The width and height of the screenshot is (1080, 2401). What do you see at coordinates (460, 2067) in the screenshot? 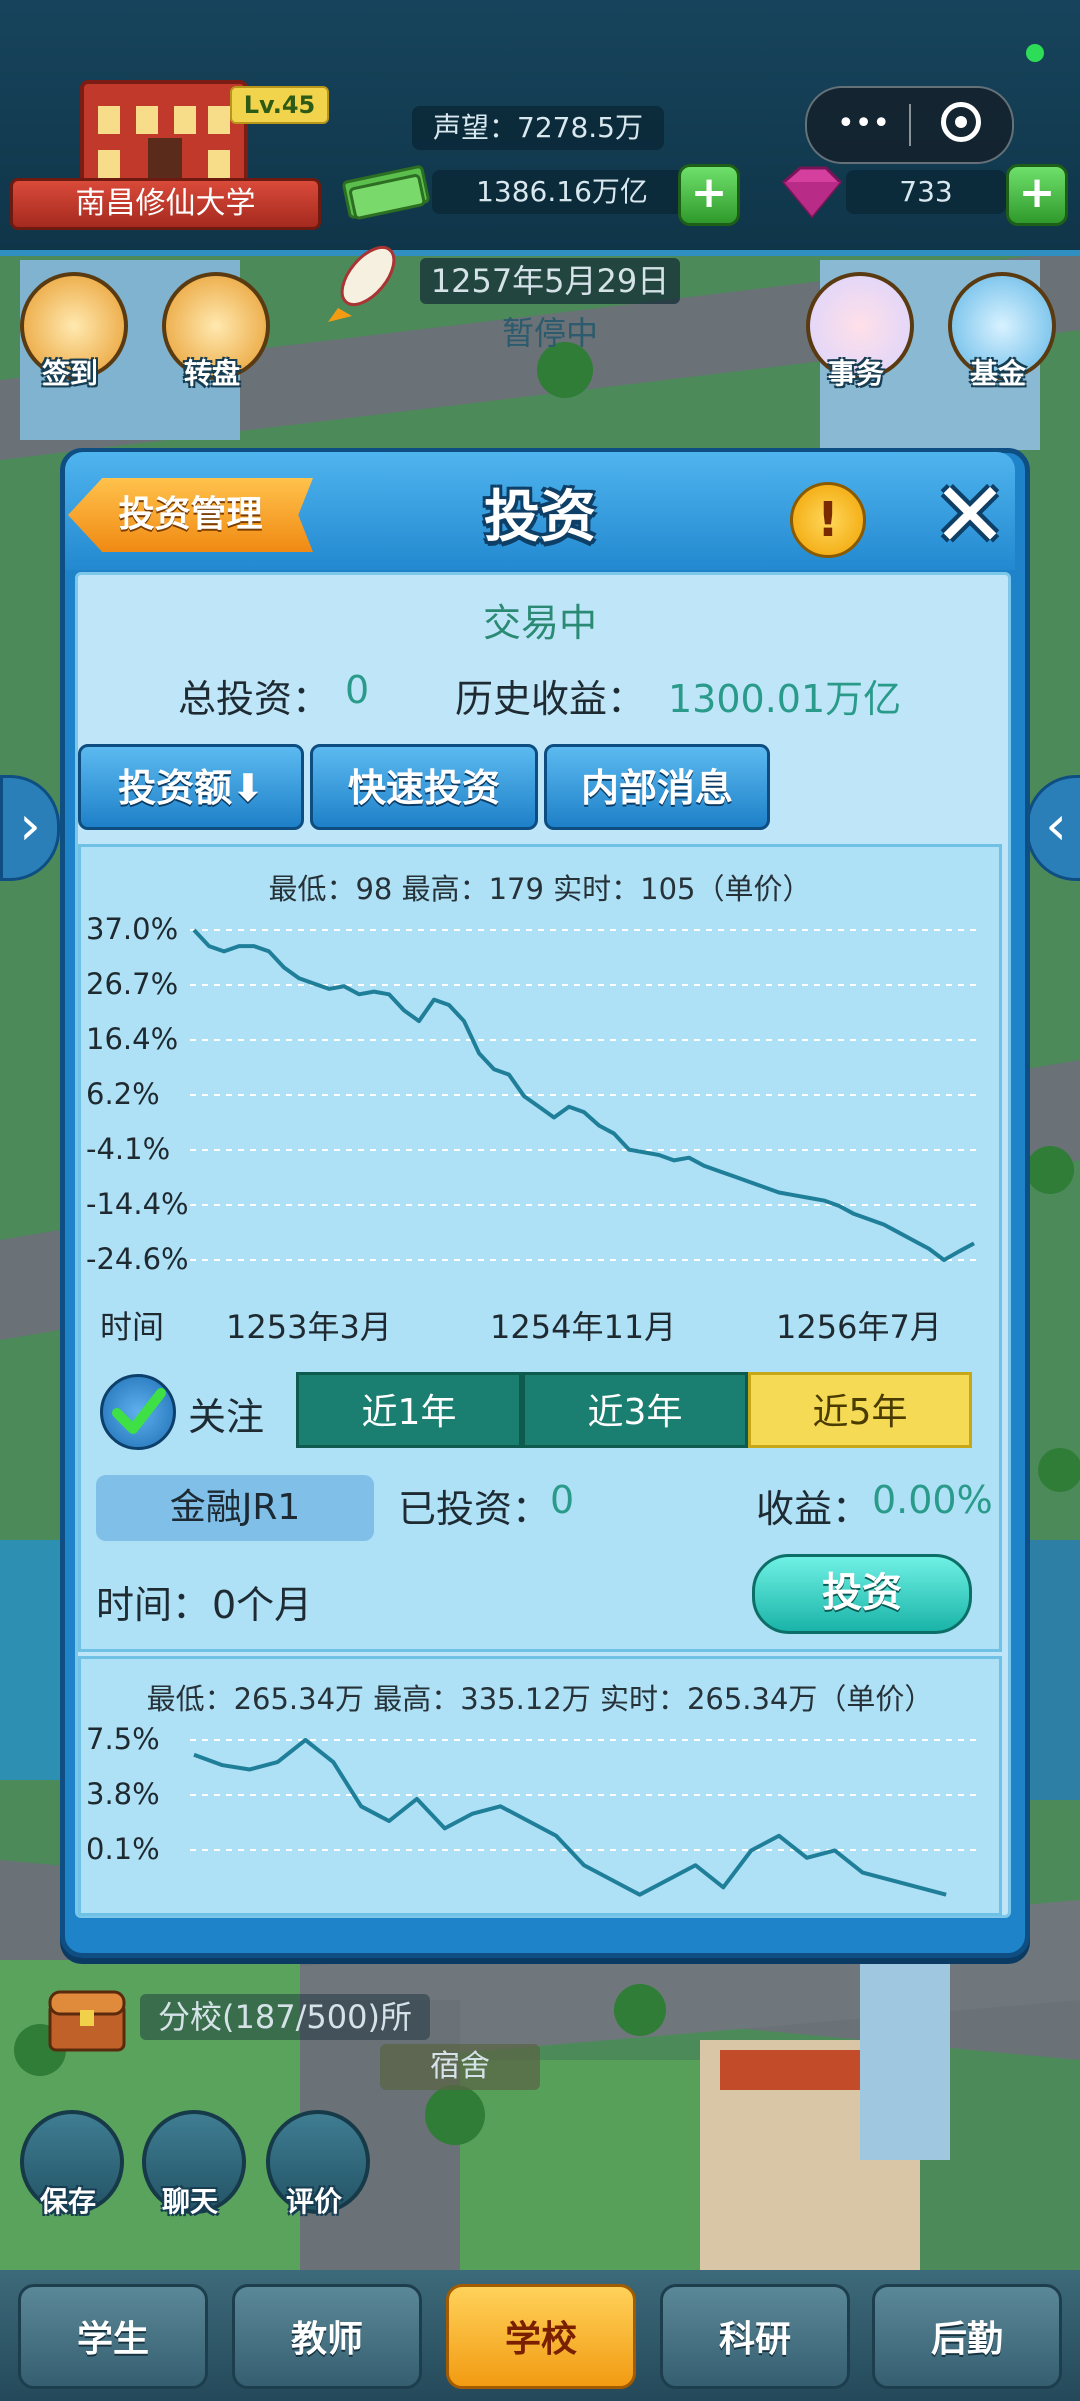
I see `dorm-label: 宿舍` at bounding box center [460, 2067].